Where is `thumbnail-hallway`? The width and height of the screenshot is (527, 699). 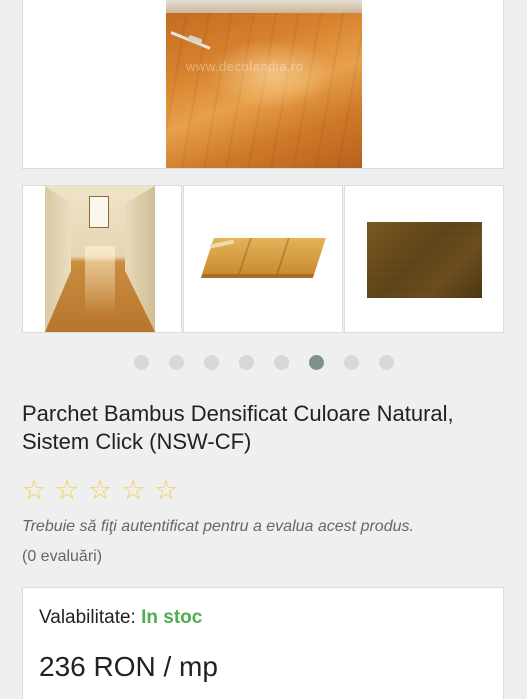 thumbnail-hallway is located at coordinates (102, 259).